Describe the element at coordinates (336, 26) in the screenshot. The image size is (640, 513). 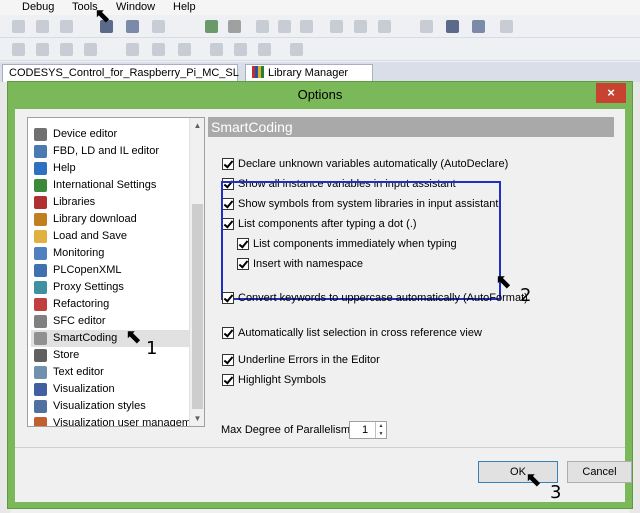
I see `step-over-icon` at that location.